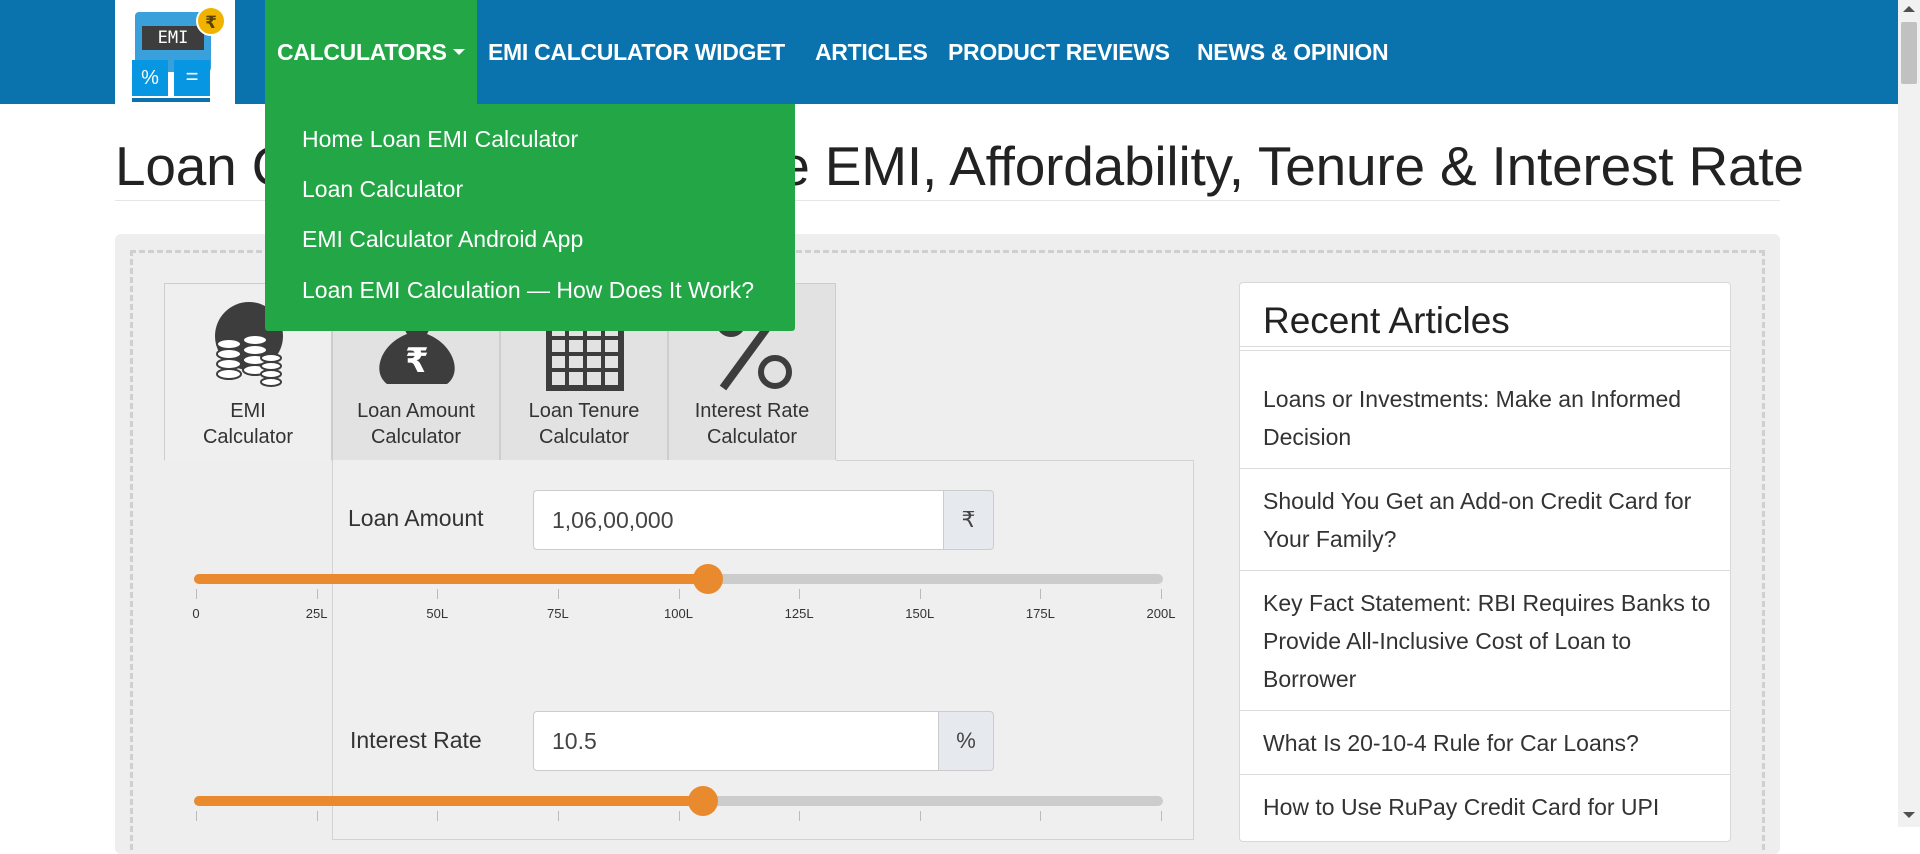 The height and width of the screenshot is (854, 1920). I want to click on article-link: What Is 20-10-4 Rule for Car Loans?, so click(1488, 743).